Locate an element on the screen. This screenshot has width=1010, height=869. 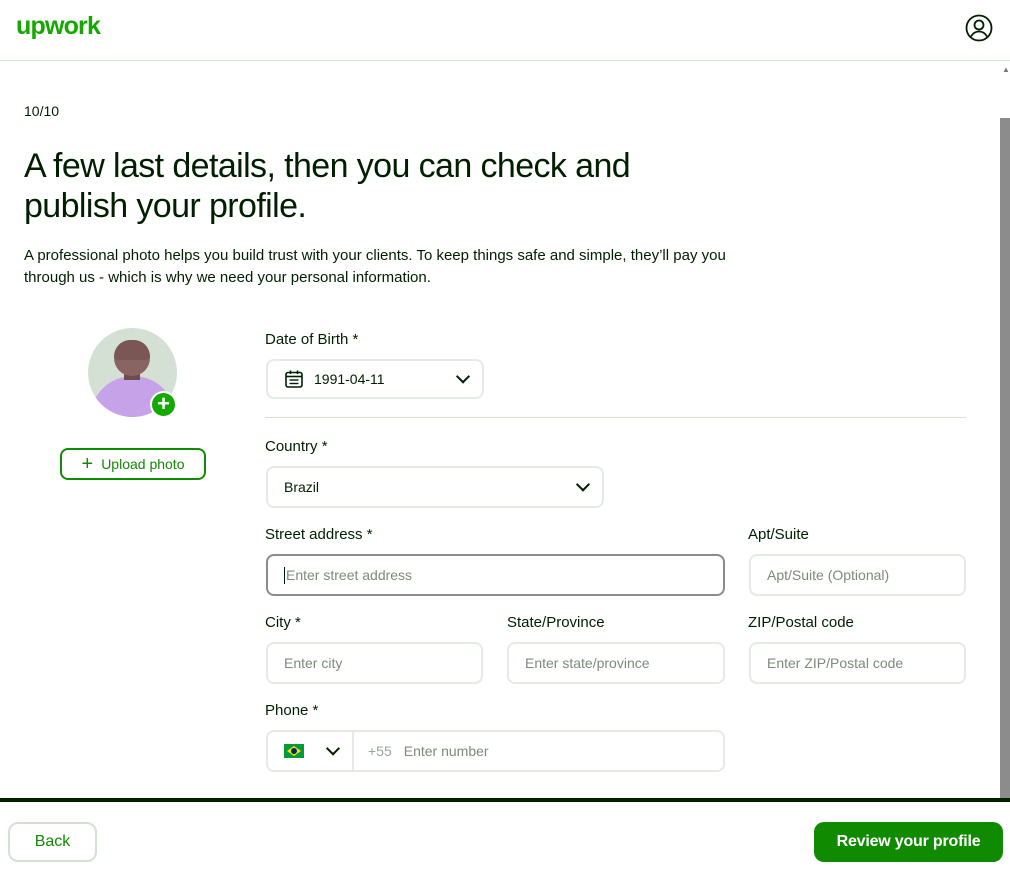
city-input: Enter city is located at coordinates (374, 663).